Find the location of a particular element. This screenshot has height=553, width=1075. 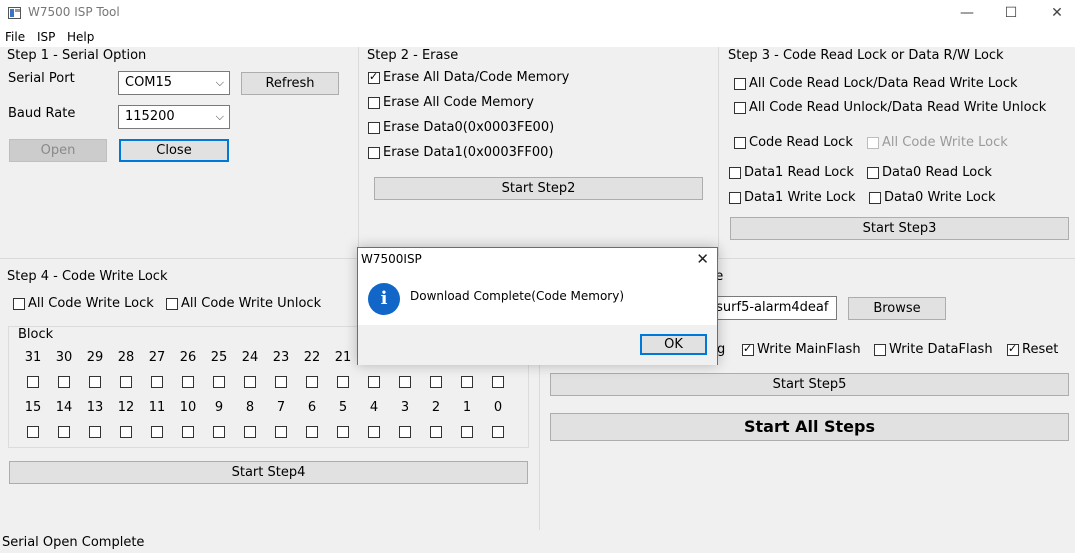

data0-write-lock-checkbox: Data0 Write Lock is located at coordinates (932, 197).